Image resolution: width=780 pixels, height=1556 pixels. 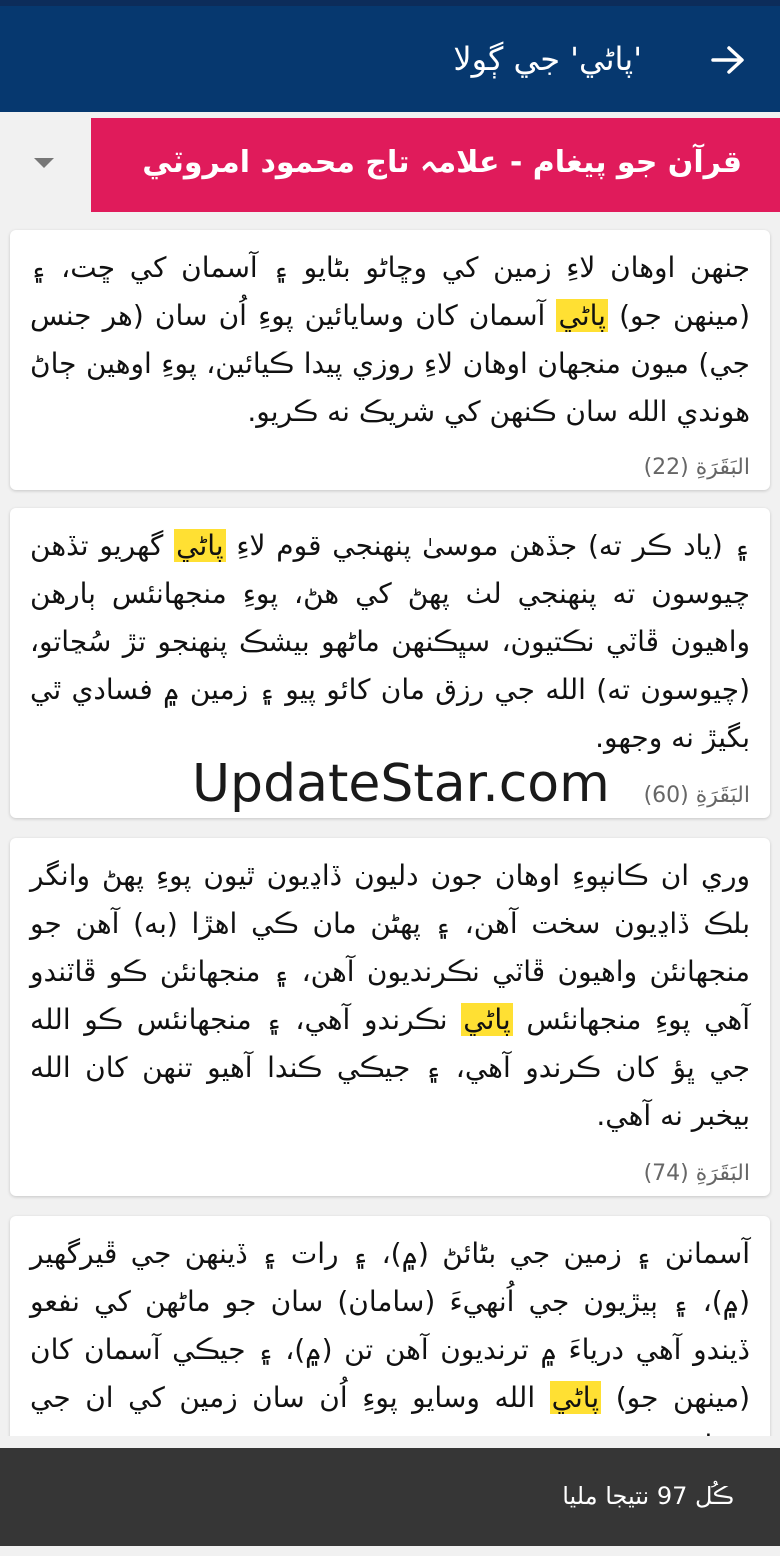 I want to click on verse-reference: البَقَرَةِ (74), so click(x=696, y=1173).